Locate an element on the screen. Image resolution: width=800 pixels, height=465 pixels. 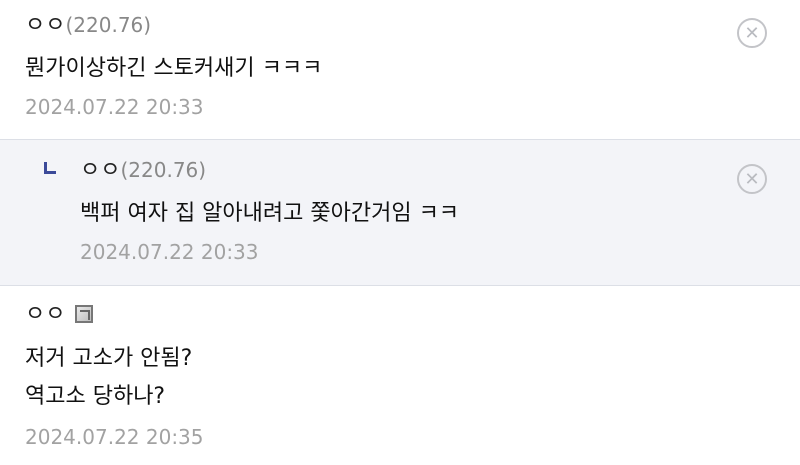
comment-text: 저거 고소가 안됨? is located at coordinates (109, 358).